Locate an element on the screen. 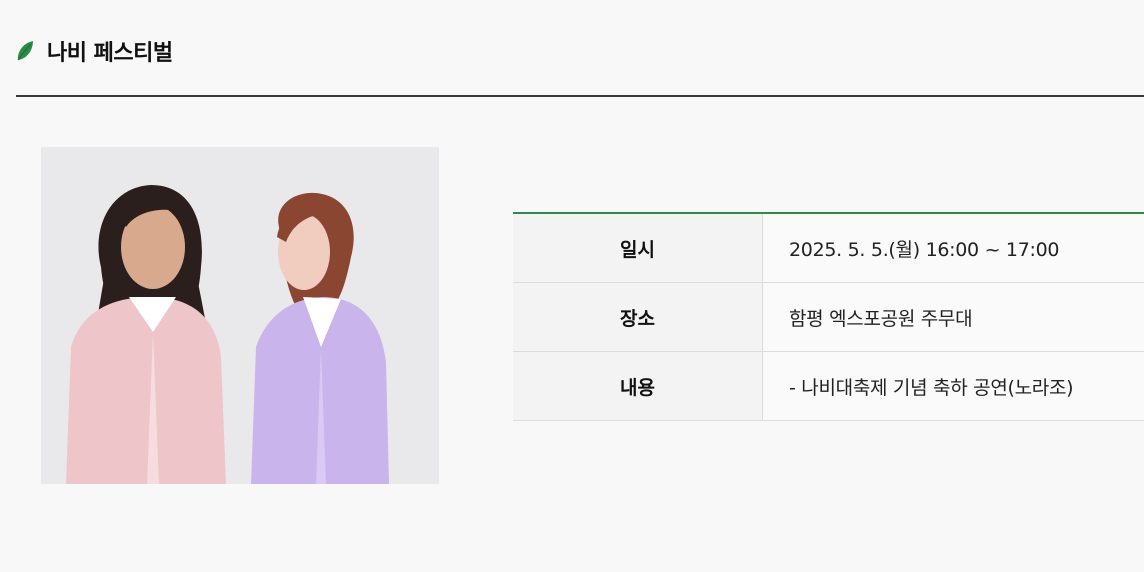 The width and height of the screenshot is (1144, 572). info-row-content: 내용 - 나비대축제 기념 축하 공연(노라조) is located at coordinates (828, 386).